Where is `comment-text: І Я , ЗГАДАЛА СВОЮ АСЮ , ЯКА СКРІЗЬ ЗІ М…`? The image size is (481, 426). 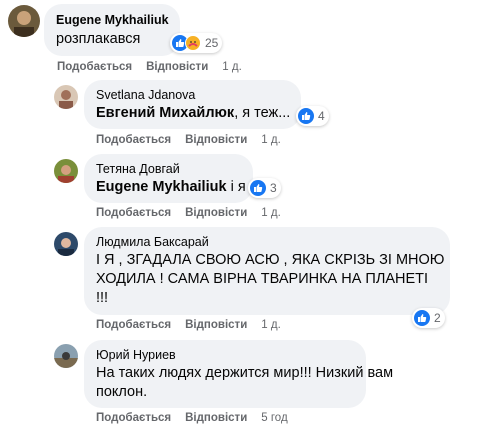
comment-text: І Я , ЗГАДАЛА СВОЮ АСЮ , ЯКА СКРІЗЬ ЗІ М… is located at coordinates (270, 279).